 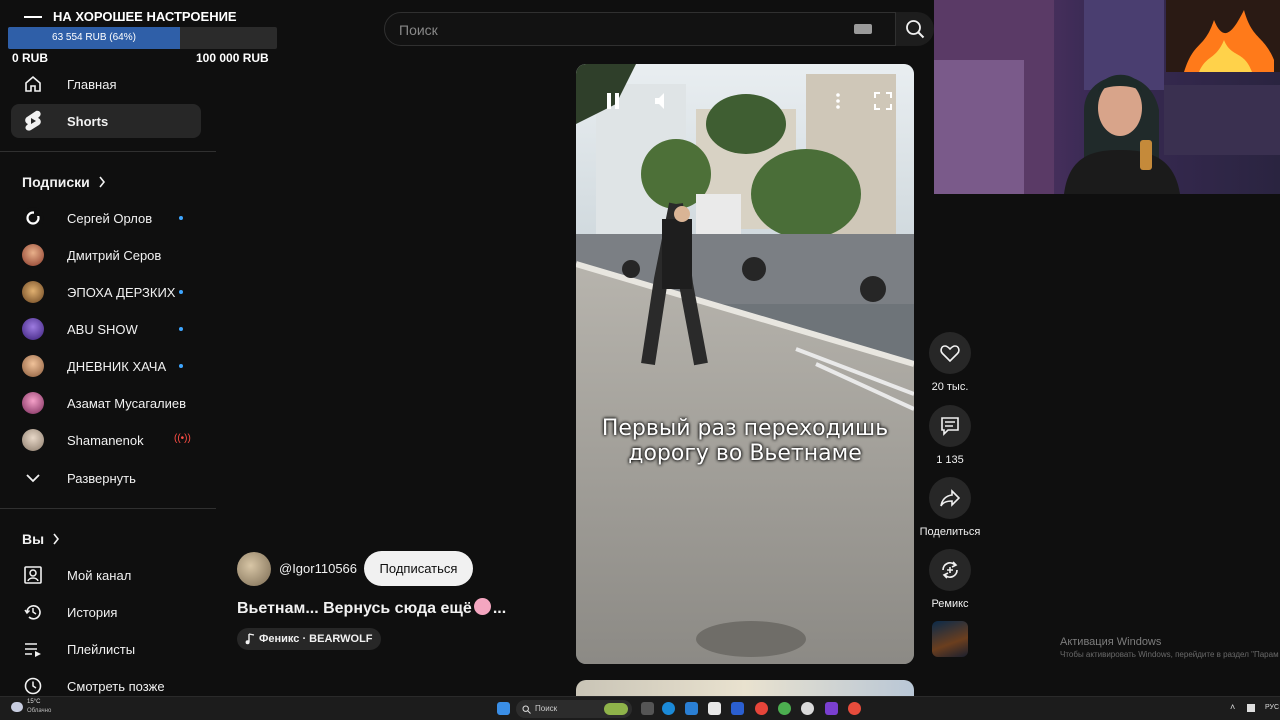 What do you see at coordinates (33, 539) in the screenshot?
I see `you-title: Вы` at bounding box center [33, 539].